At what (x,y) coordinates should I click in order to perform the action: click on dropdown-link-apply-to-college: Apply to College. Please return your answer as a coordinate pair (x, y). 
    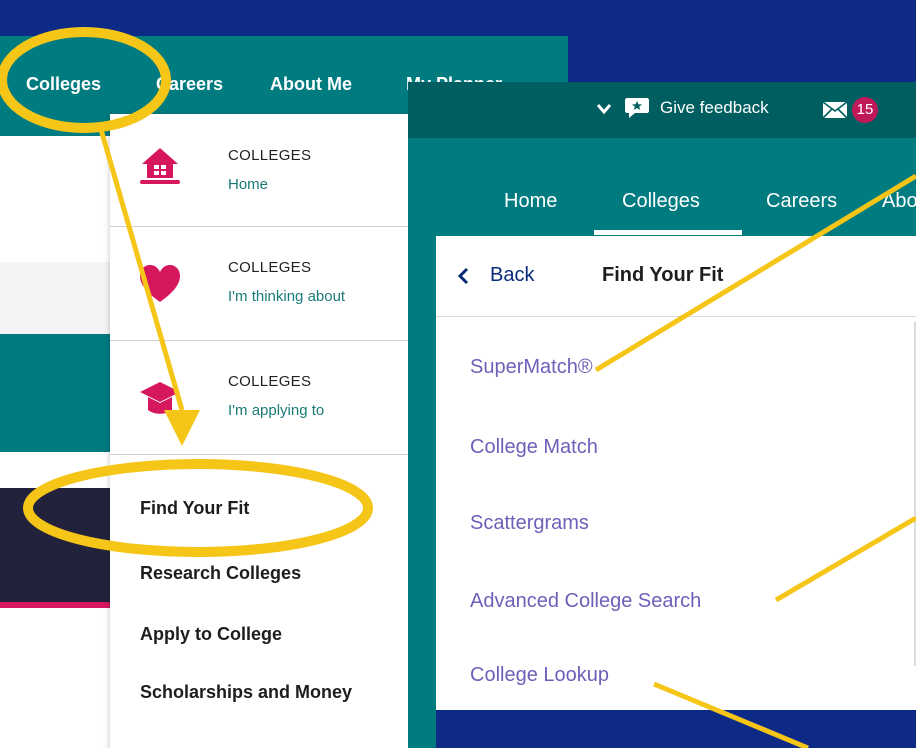
    Looking at the image, I should click on (211, 634).